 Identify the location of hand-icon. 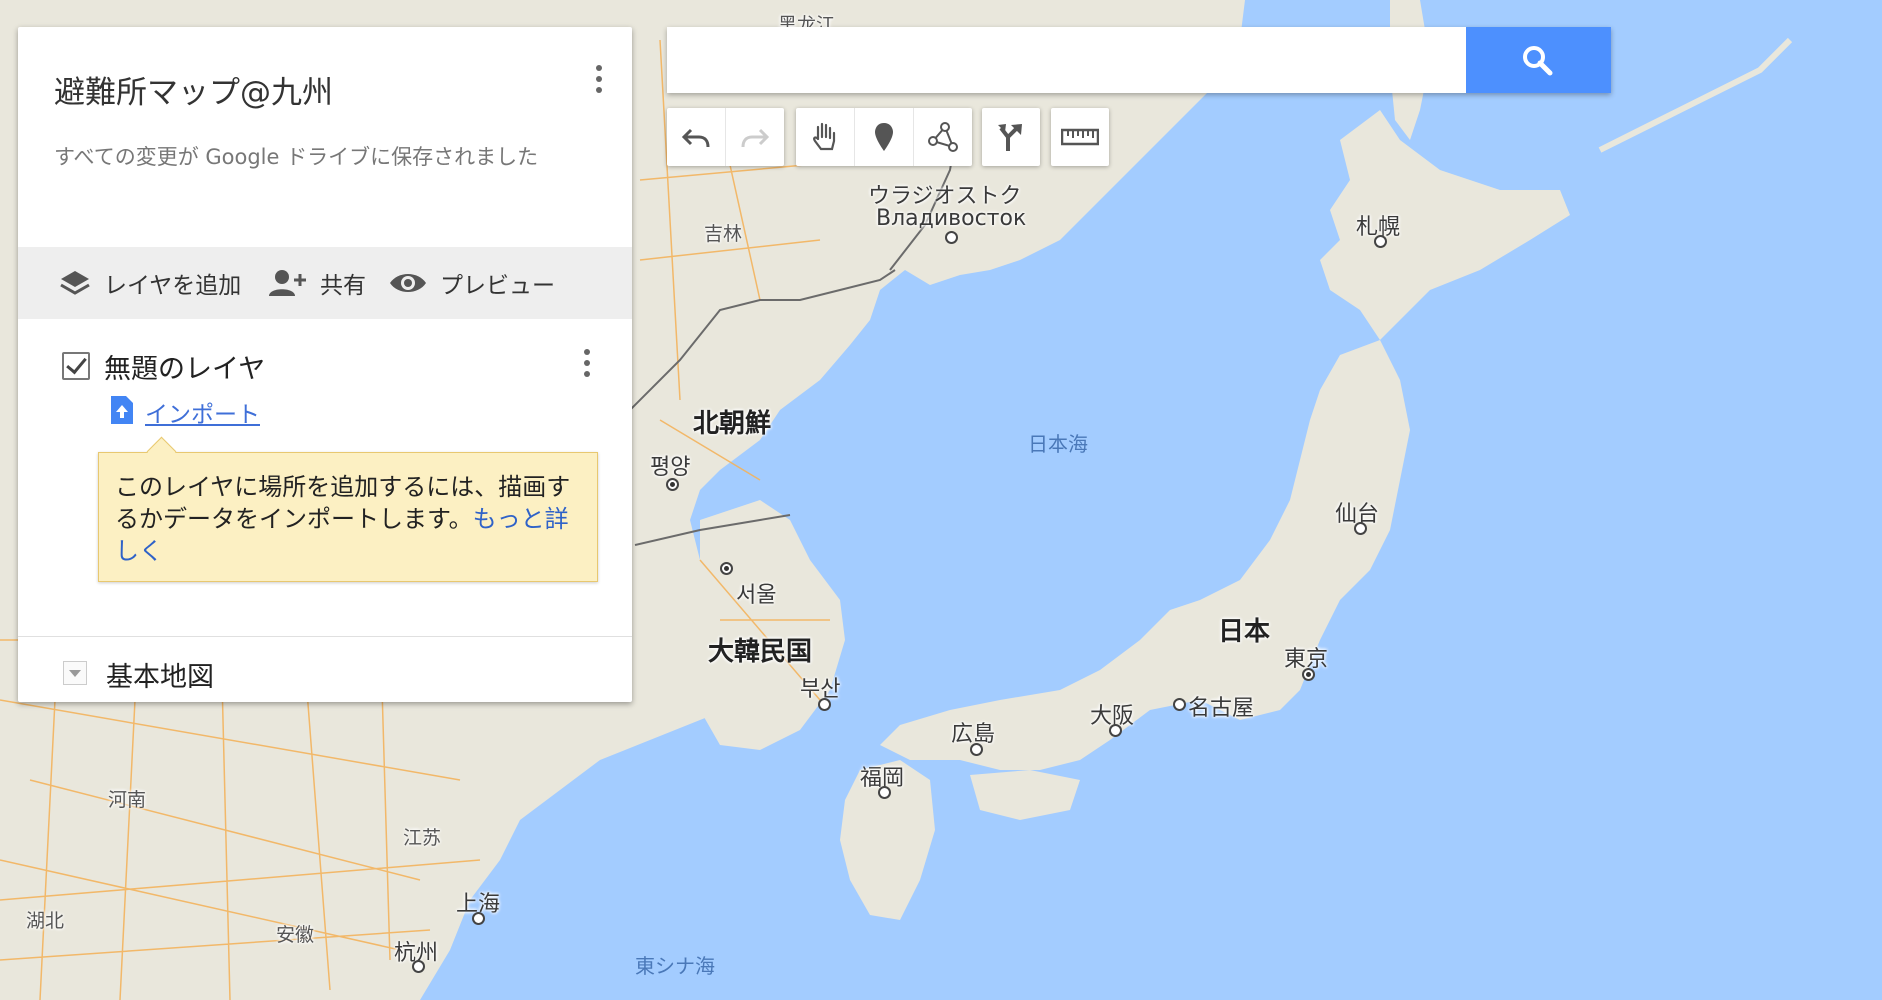
(824, 136).